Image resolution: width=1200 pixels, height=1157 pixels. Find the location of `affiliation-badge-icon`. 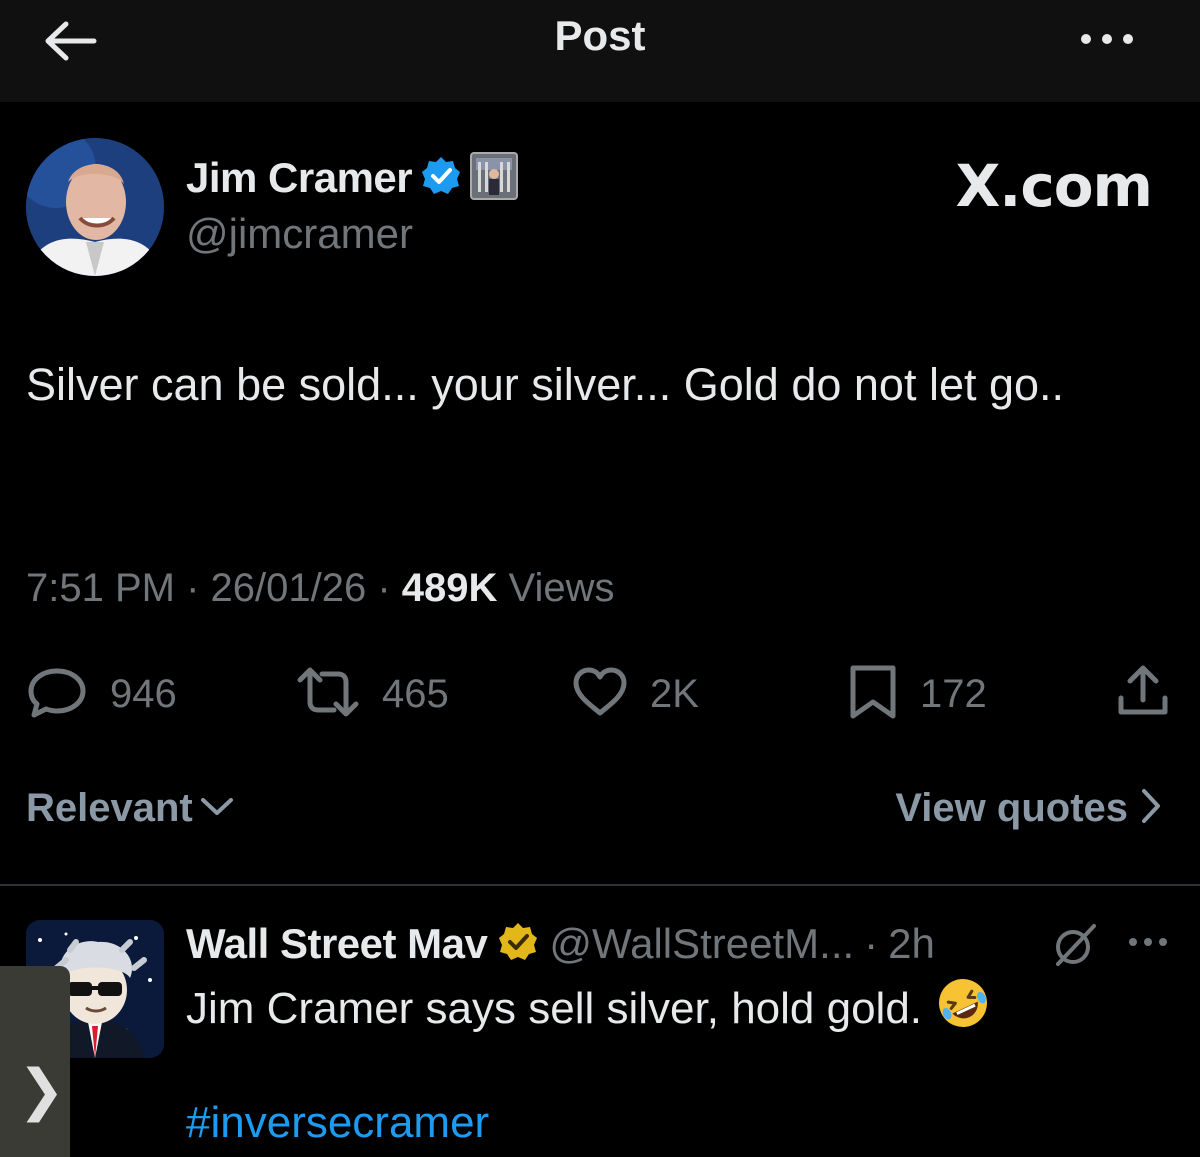

affiliation-badge-icon is located at coordinates (494, 178).